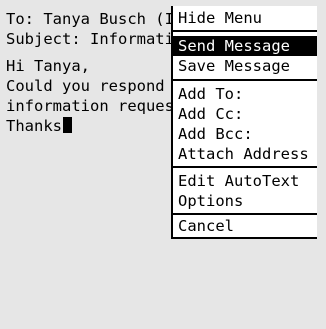 This screenshot has width=326, height=329. What do you see at coordinates (234, 46) in the screenshot?
I see `menu-item-label: Send Message` at bounding box center [234, 46].